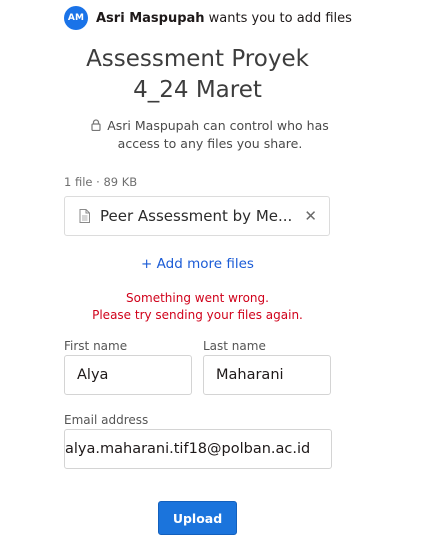 The height and width of the screenshot is (560, 425). Describe the element at coordinates (197, 90) in the screenshot. I see `title-line-2: 4_24 Maret` at that location.